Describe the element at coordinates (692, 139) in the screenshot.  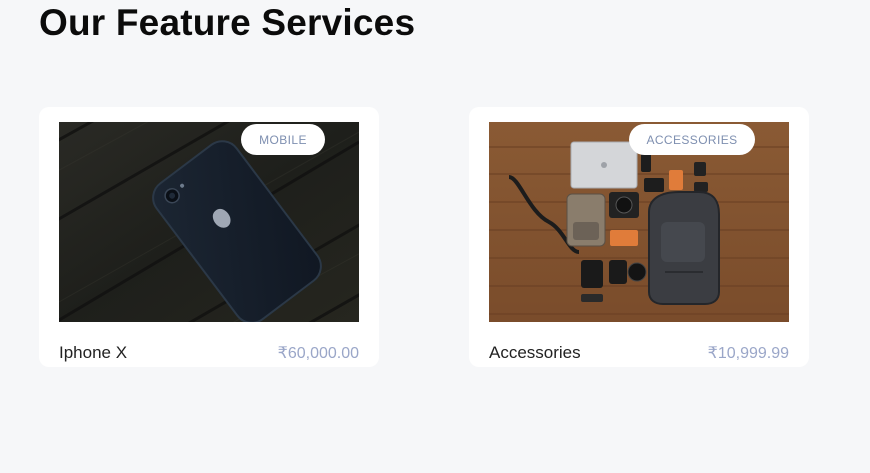
I see `category-badge: ACCESSORIES` at that location.